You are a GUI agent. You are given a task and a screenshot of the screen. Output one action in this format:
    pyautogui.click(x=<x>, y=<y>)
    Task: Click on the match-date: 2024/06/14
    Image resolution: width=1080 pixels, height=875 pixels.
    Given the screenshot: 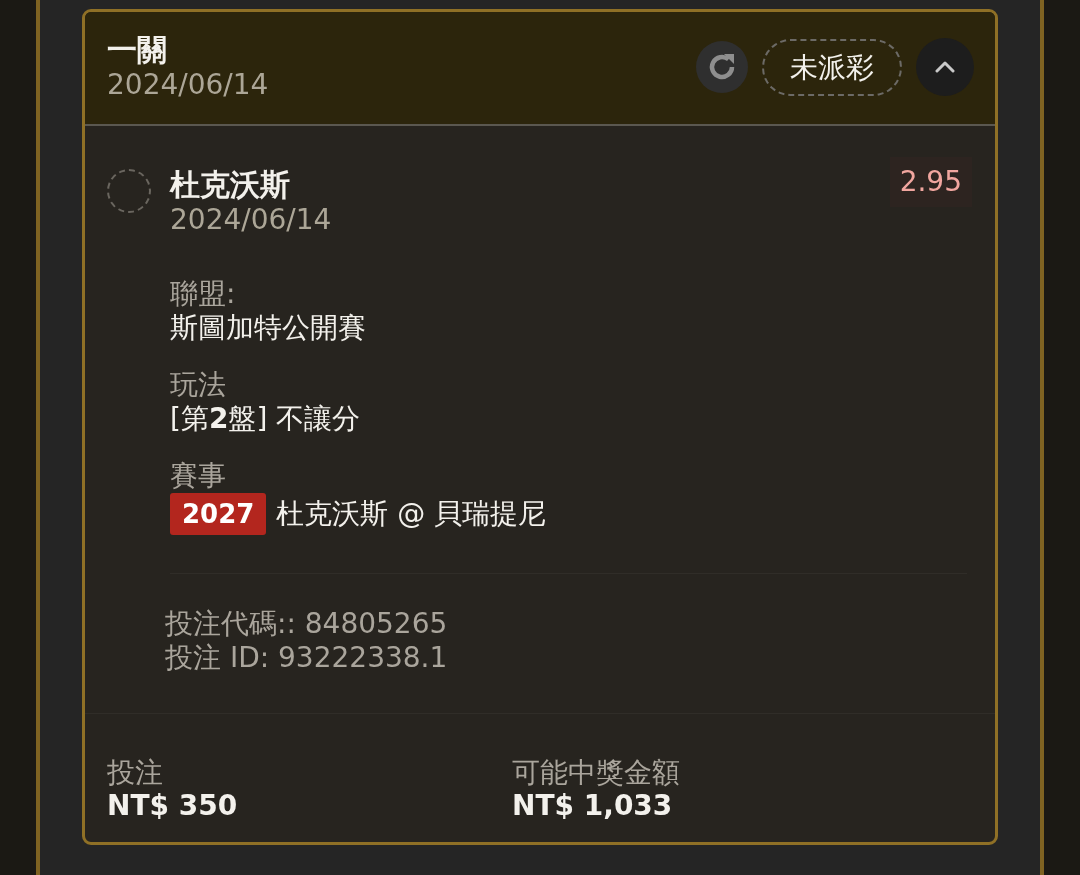 What is the action you would take?
    pyautogui.click(x=251, y=220)
    